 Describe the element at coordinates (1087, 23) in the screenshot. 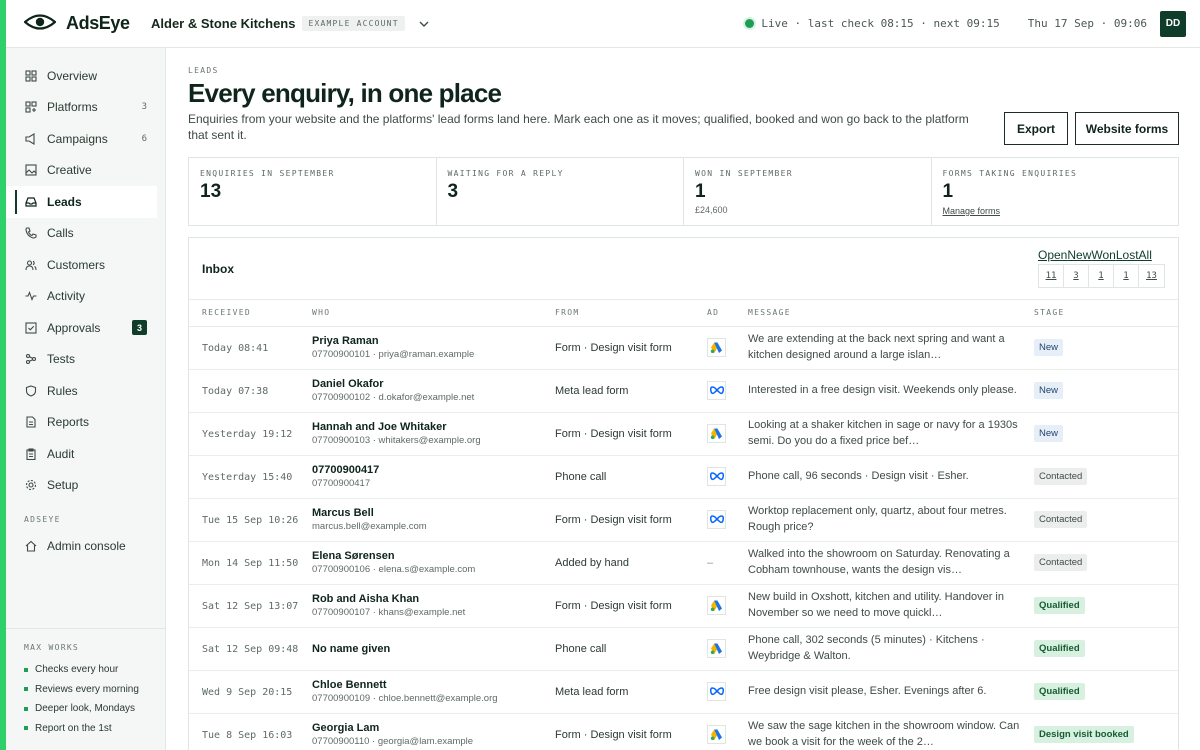

I see `current-datetime: Thu 17 Sep · 09:06` at that location.